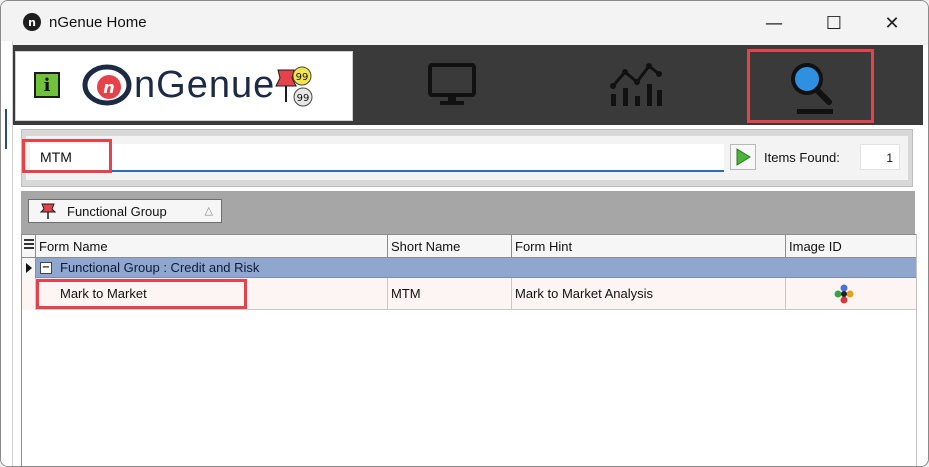  I want to click on row-selector, so click(29, 294).